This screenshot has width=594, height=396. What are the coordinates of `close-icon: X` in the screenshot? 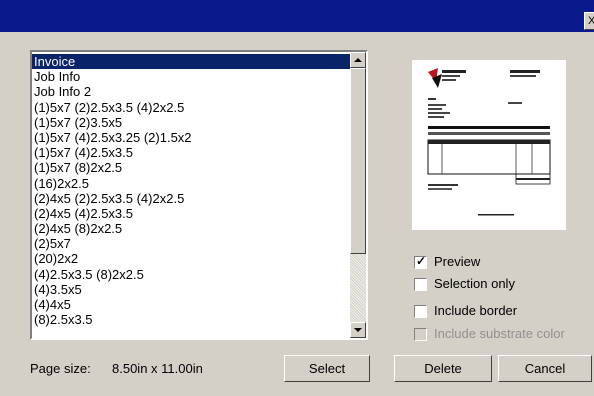 It's located at (591, 21).